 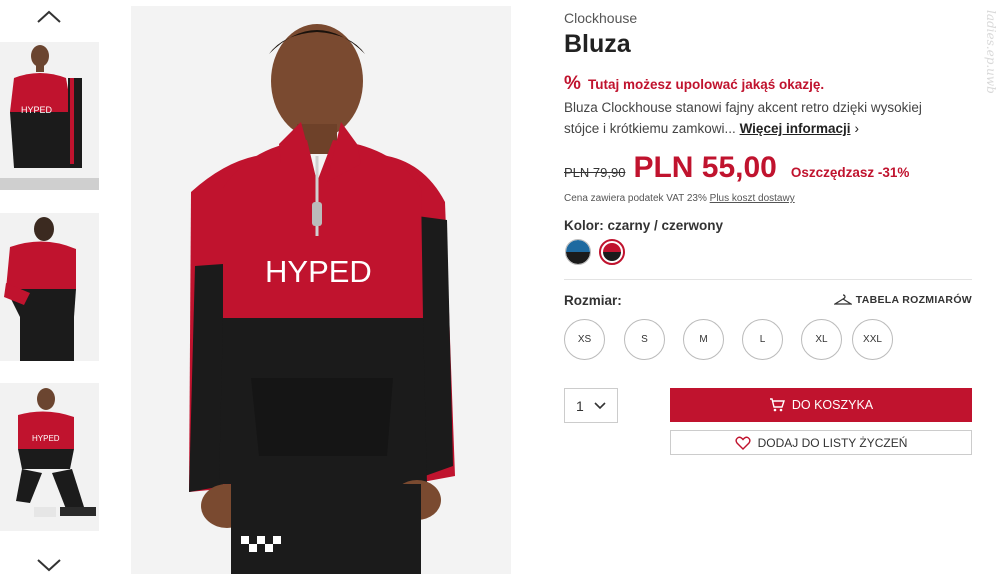 I want to click on promo-text: Tutaj możesz upolować jakąś okazję., so click(x=706, y=84).